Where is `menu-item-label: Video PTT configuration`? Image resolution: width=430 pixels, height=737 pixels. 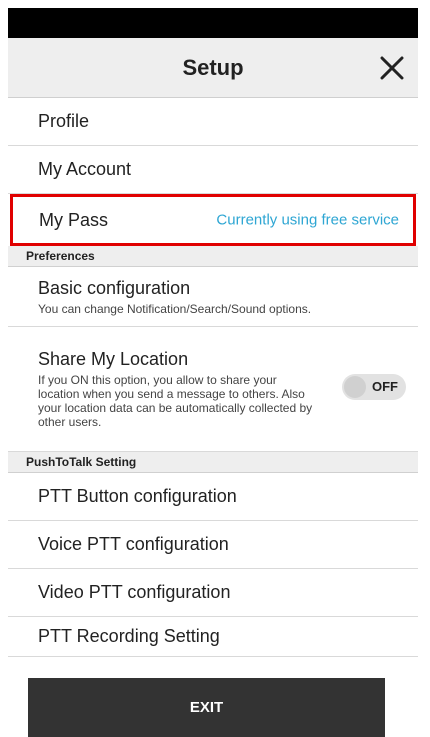 menu-item-label: Video PTT configuration is located at coordinates (134, 592).